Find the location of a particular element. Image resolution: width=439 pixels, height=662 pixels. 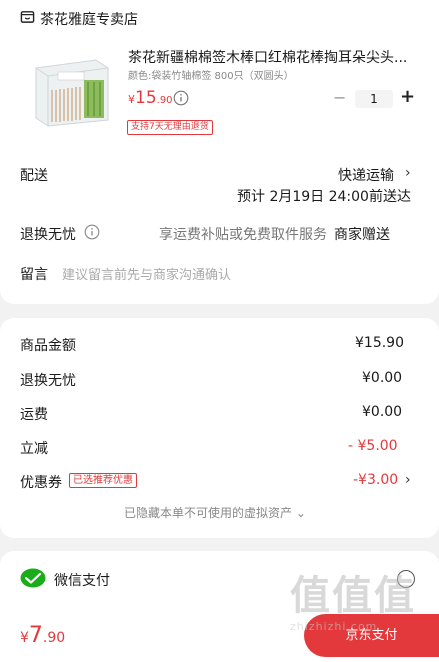

store-name: 茶花雅庭专卖店 is located at coordinates (89, 19).